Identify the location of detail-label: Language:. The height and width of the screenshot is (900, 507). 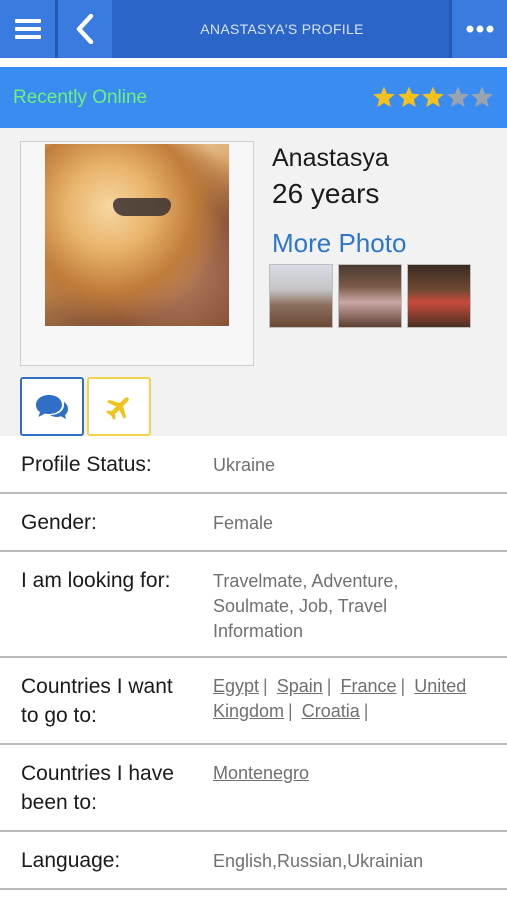
(71, 860).